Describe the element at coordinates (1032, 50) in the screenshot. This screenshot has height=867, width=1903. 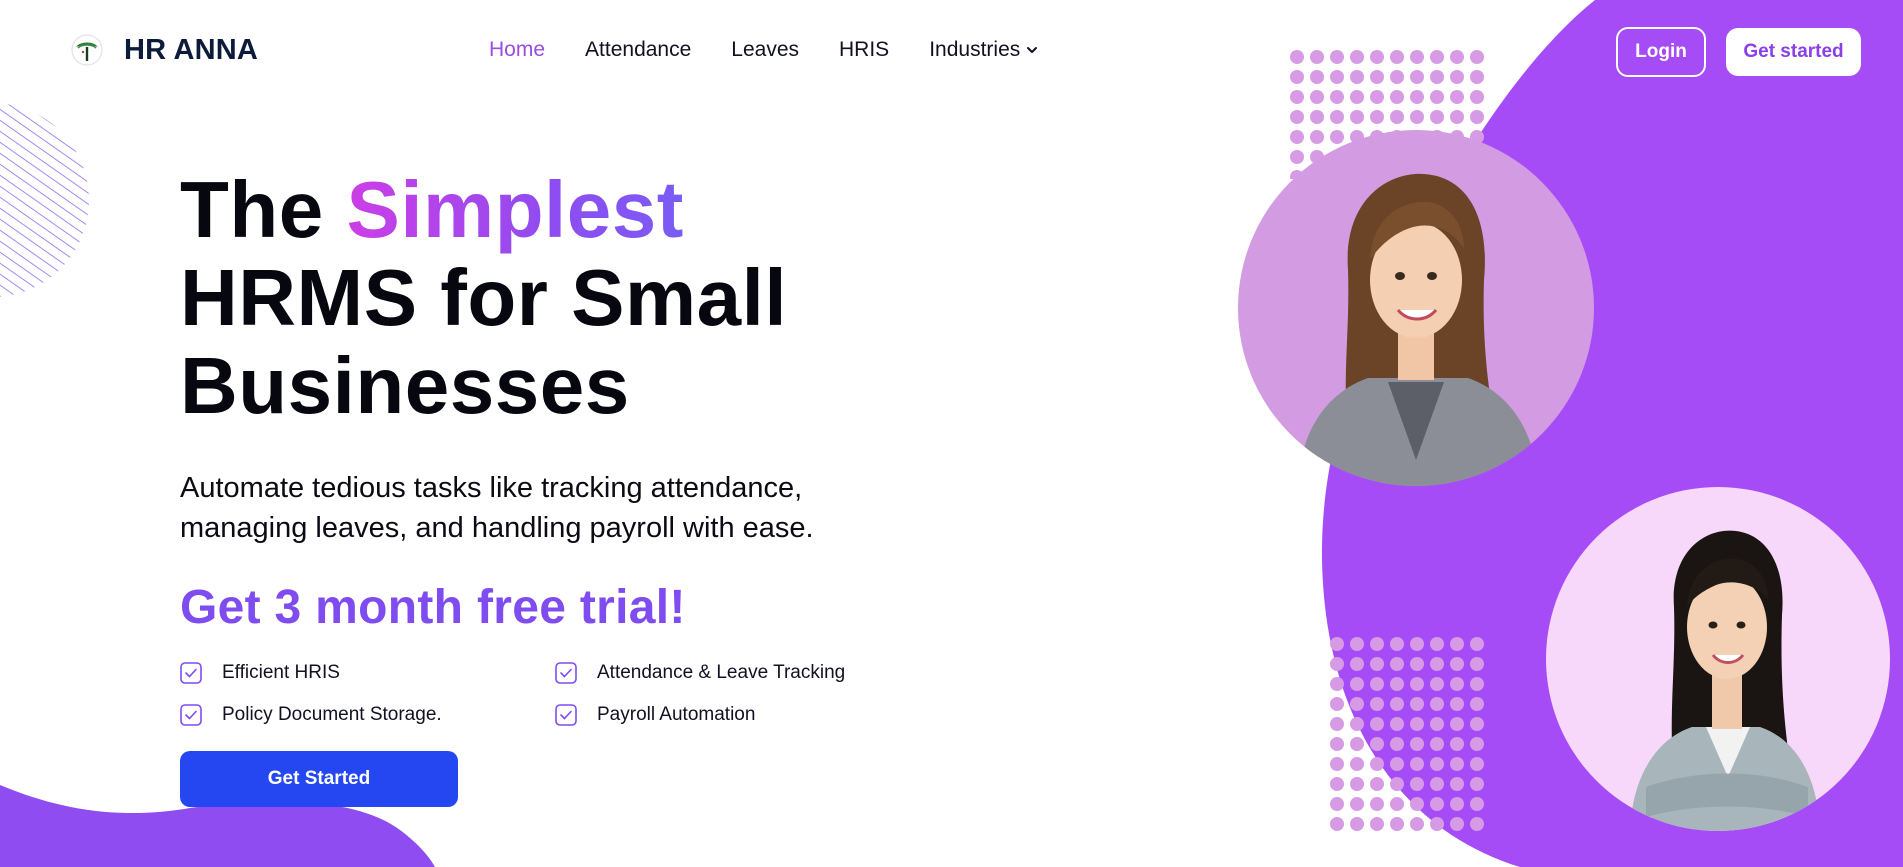
I see `chevron-down-icon` at that location.